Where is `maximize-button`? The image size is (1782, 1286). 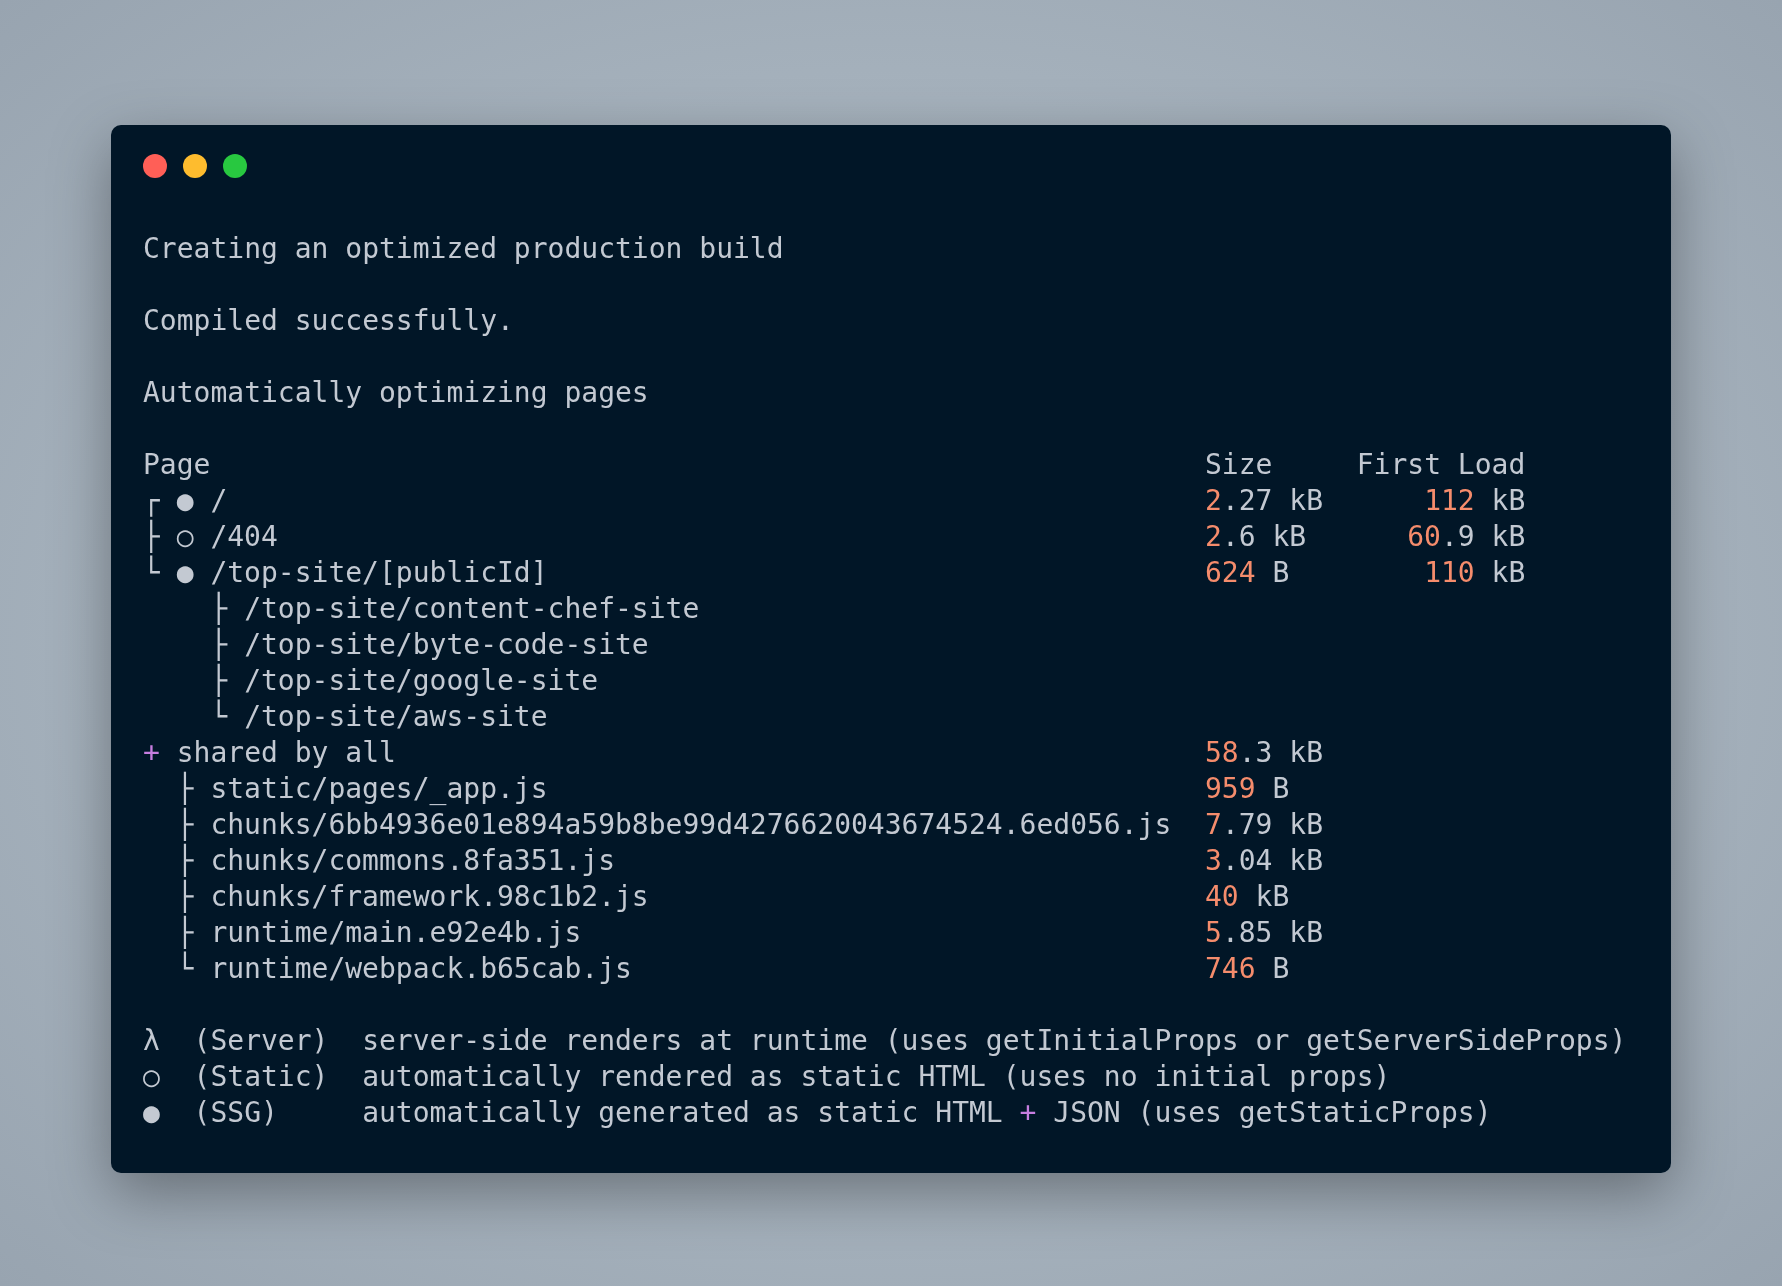 maximize-button is located at coordinates (235, 166).